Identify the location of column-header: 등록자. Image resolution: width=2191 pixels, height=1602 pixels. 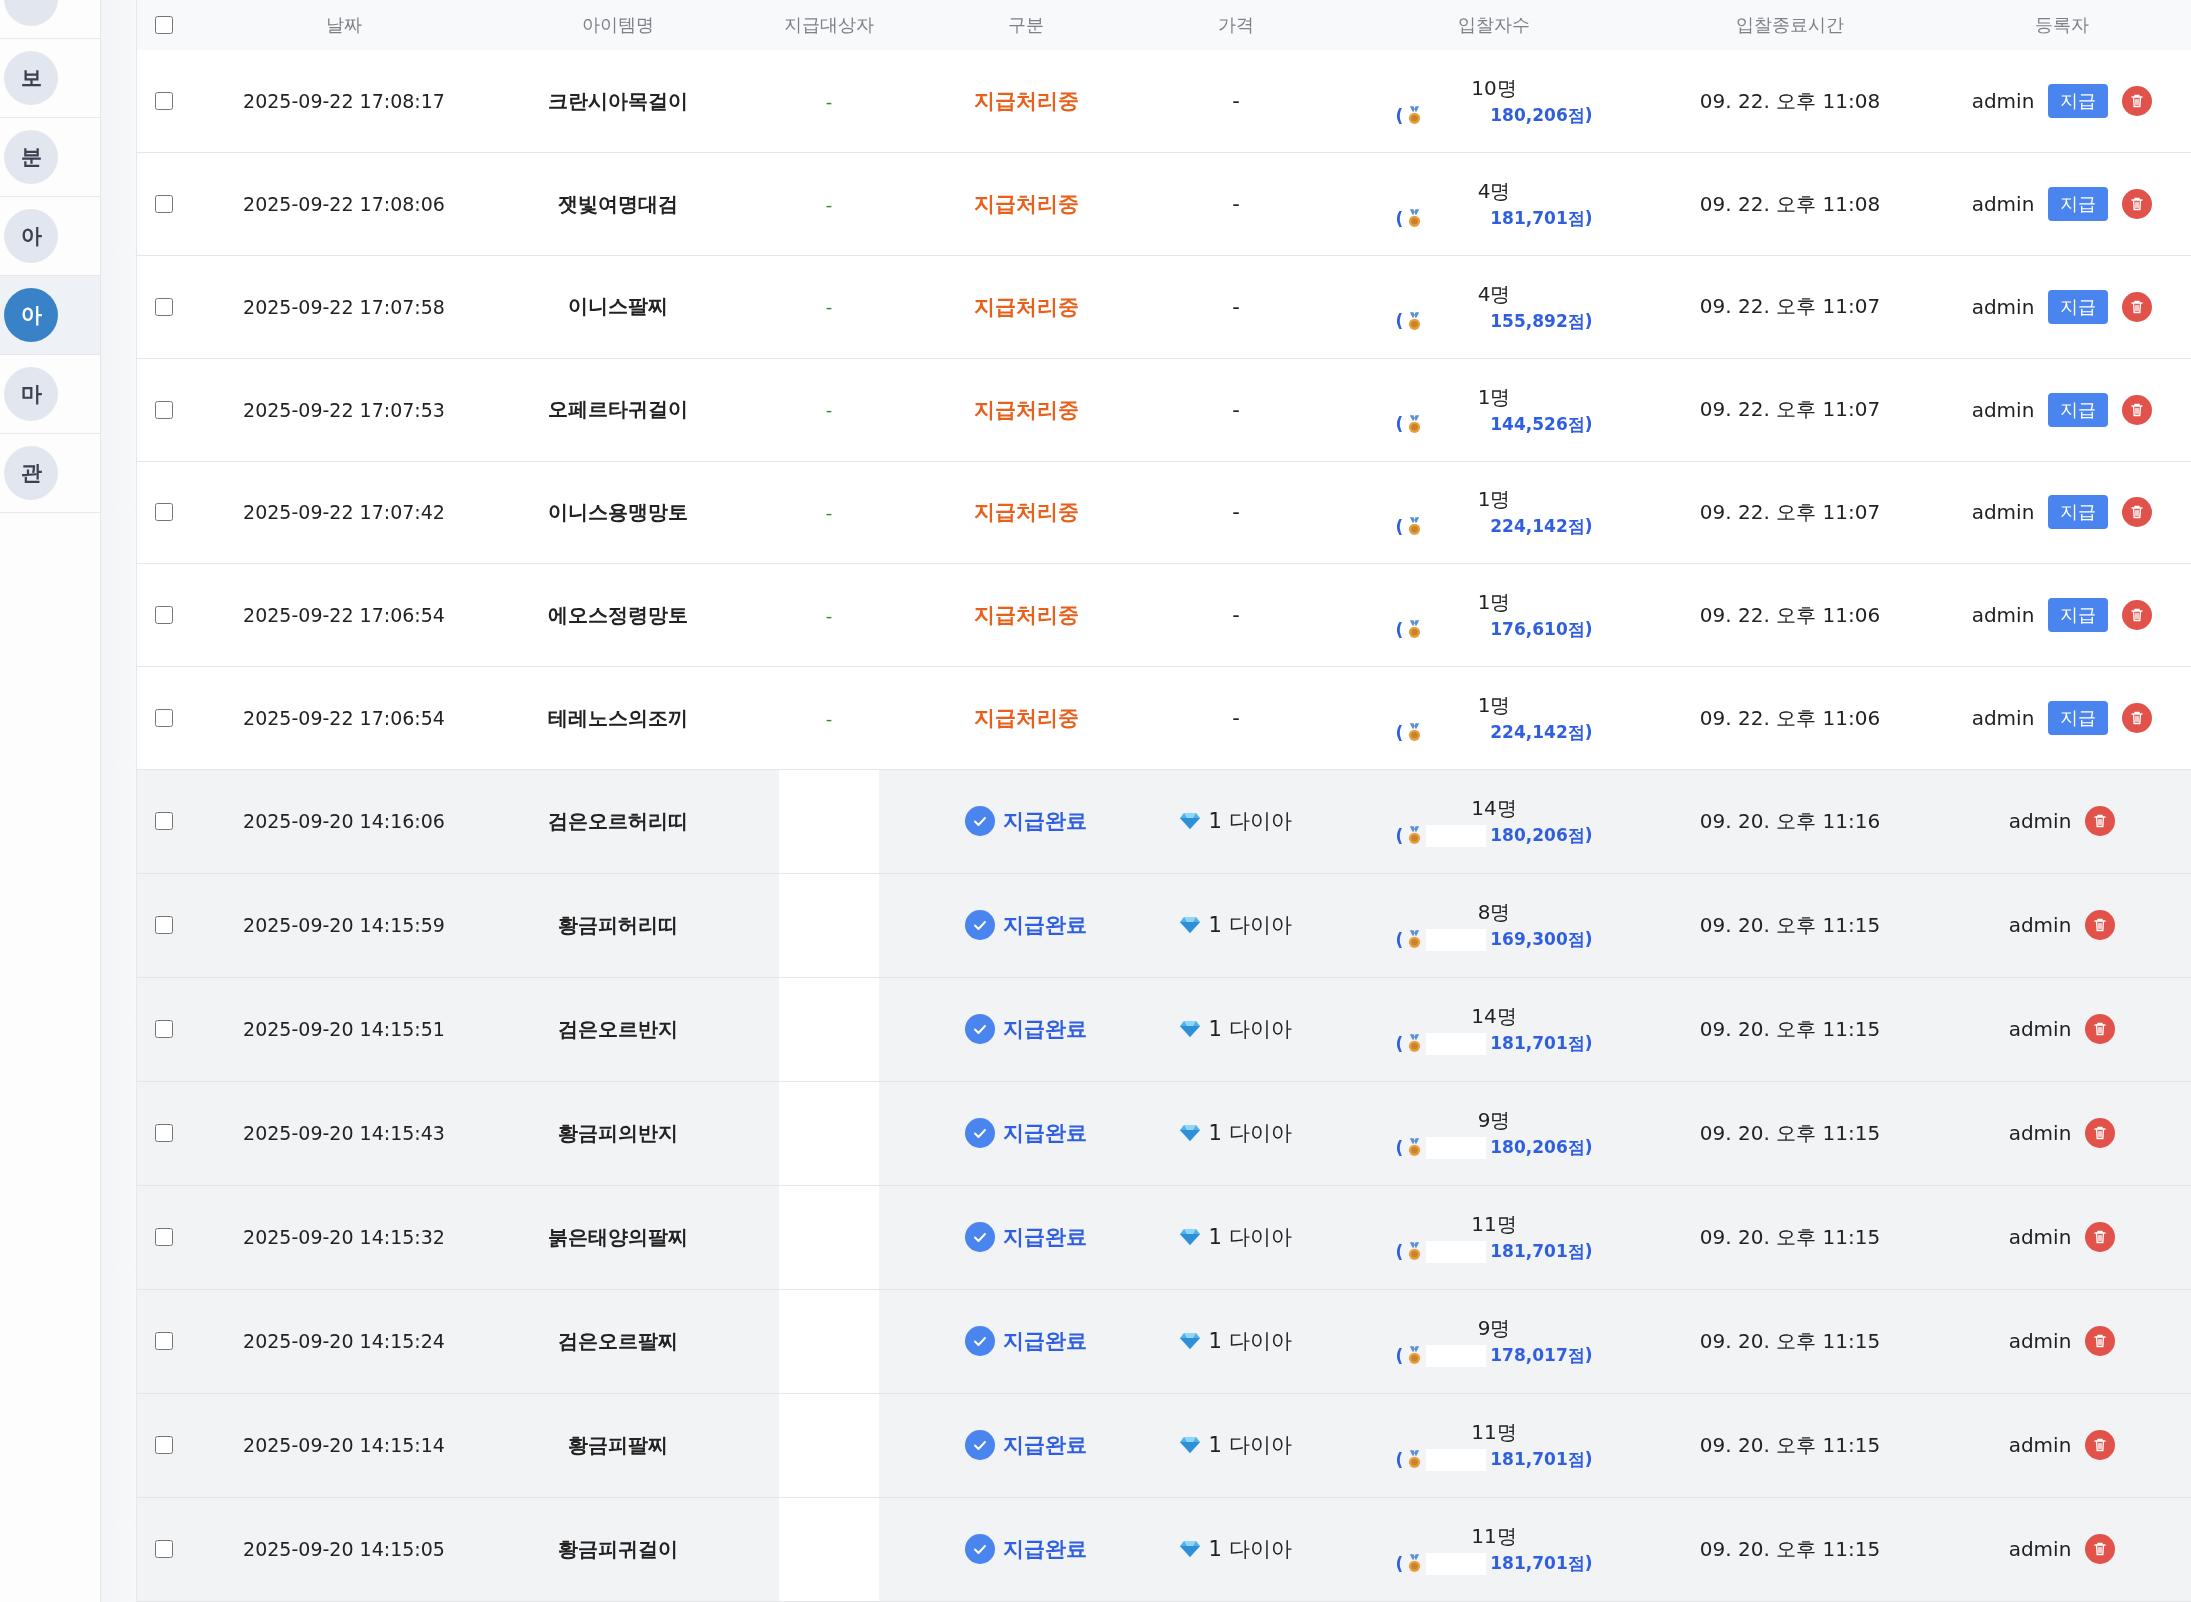
(2062, 25).